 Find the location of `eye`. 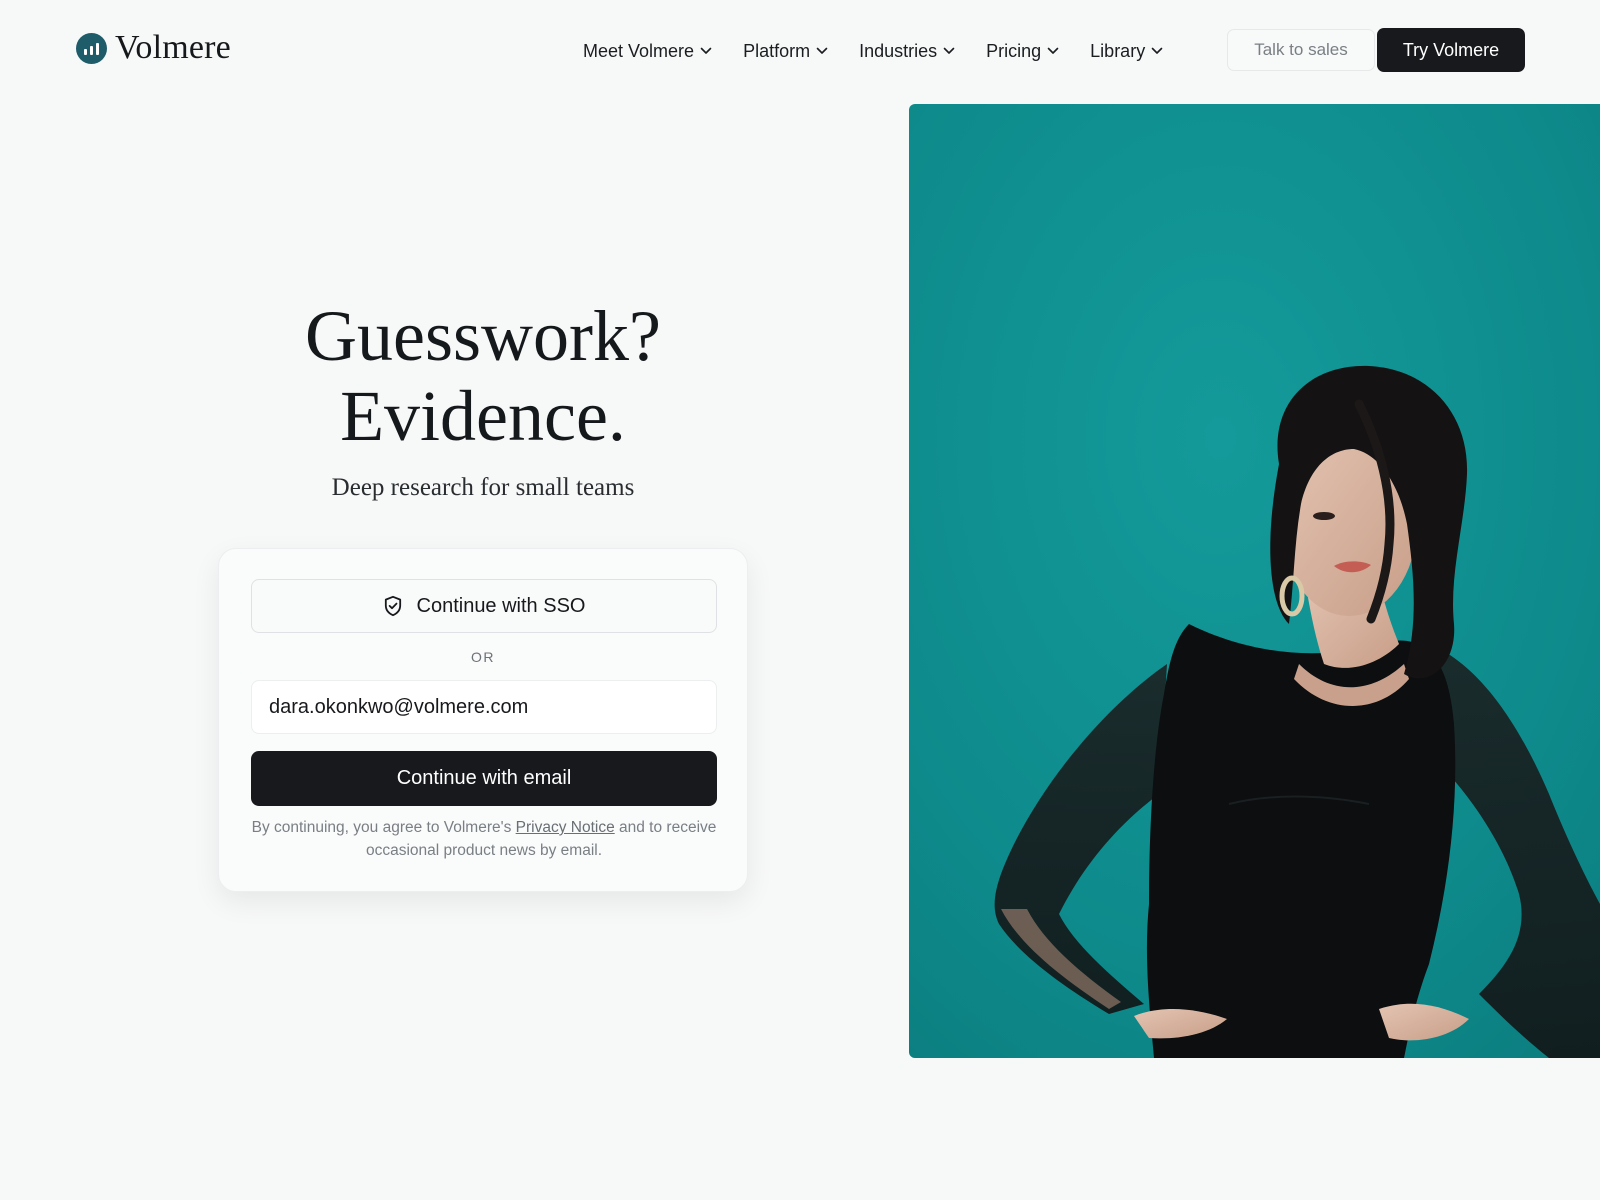

eye is located at coordinates (1324, 516).